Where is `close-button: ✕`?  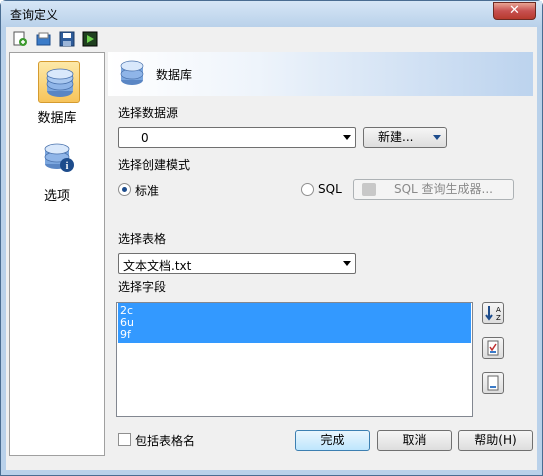 close-button: ✕ is located at coordinates (514, 11).